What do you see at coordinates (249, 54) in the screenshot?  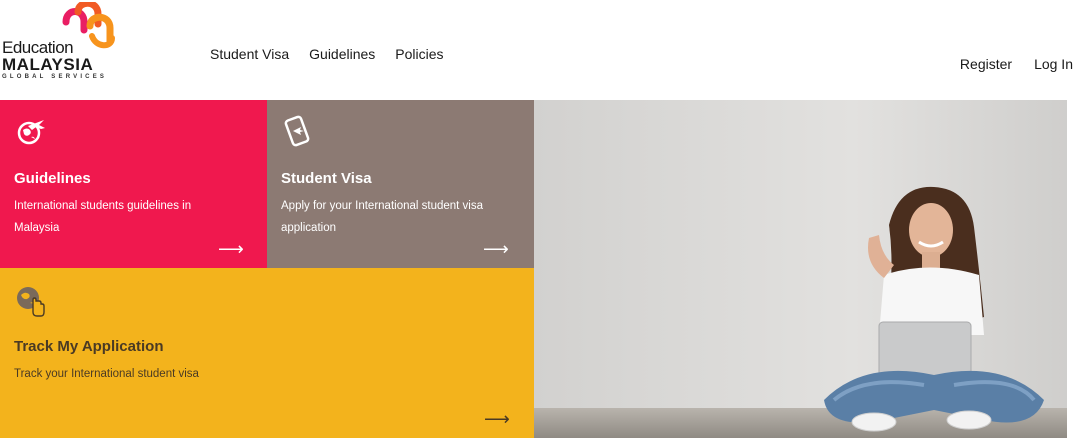 I see `nav-student-visa: Student Visa` at bounding box center [249, 54].